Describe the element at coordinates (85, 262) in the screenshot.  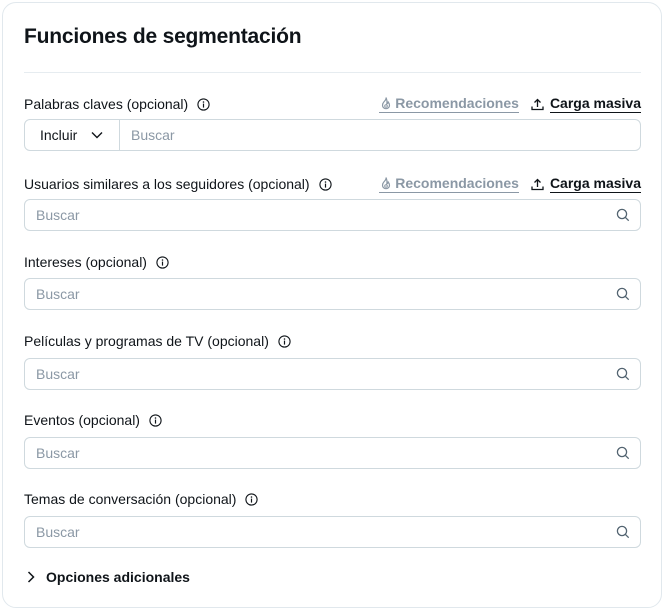
I see `interests-label: Intereses (opcional)` at that location.